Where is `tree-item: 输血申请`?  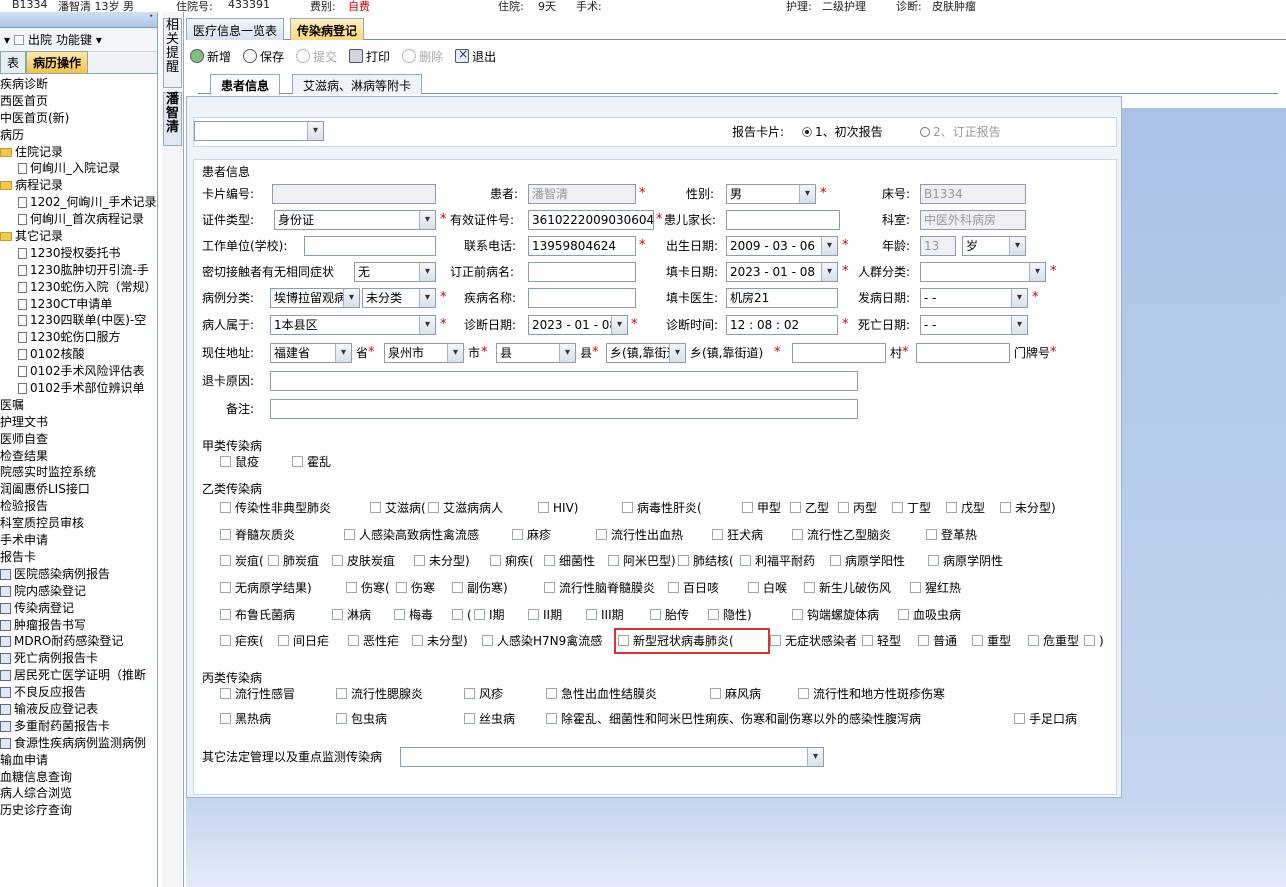
tree-item: 输血申请 is located at coordinates (78, 760).